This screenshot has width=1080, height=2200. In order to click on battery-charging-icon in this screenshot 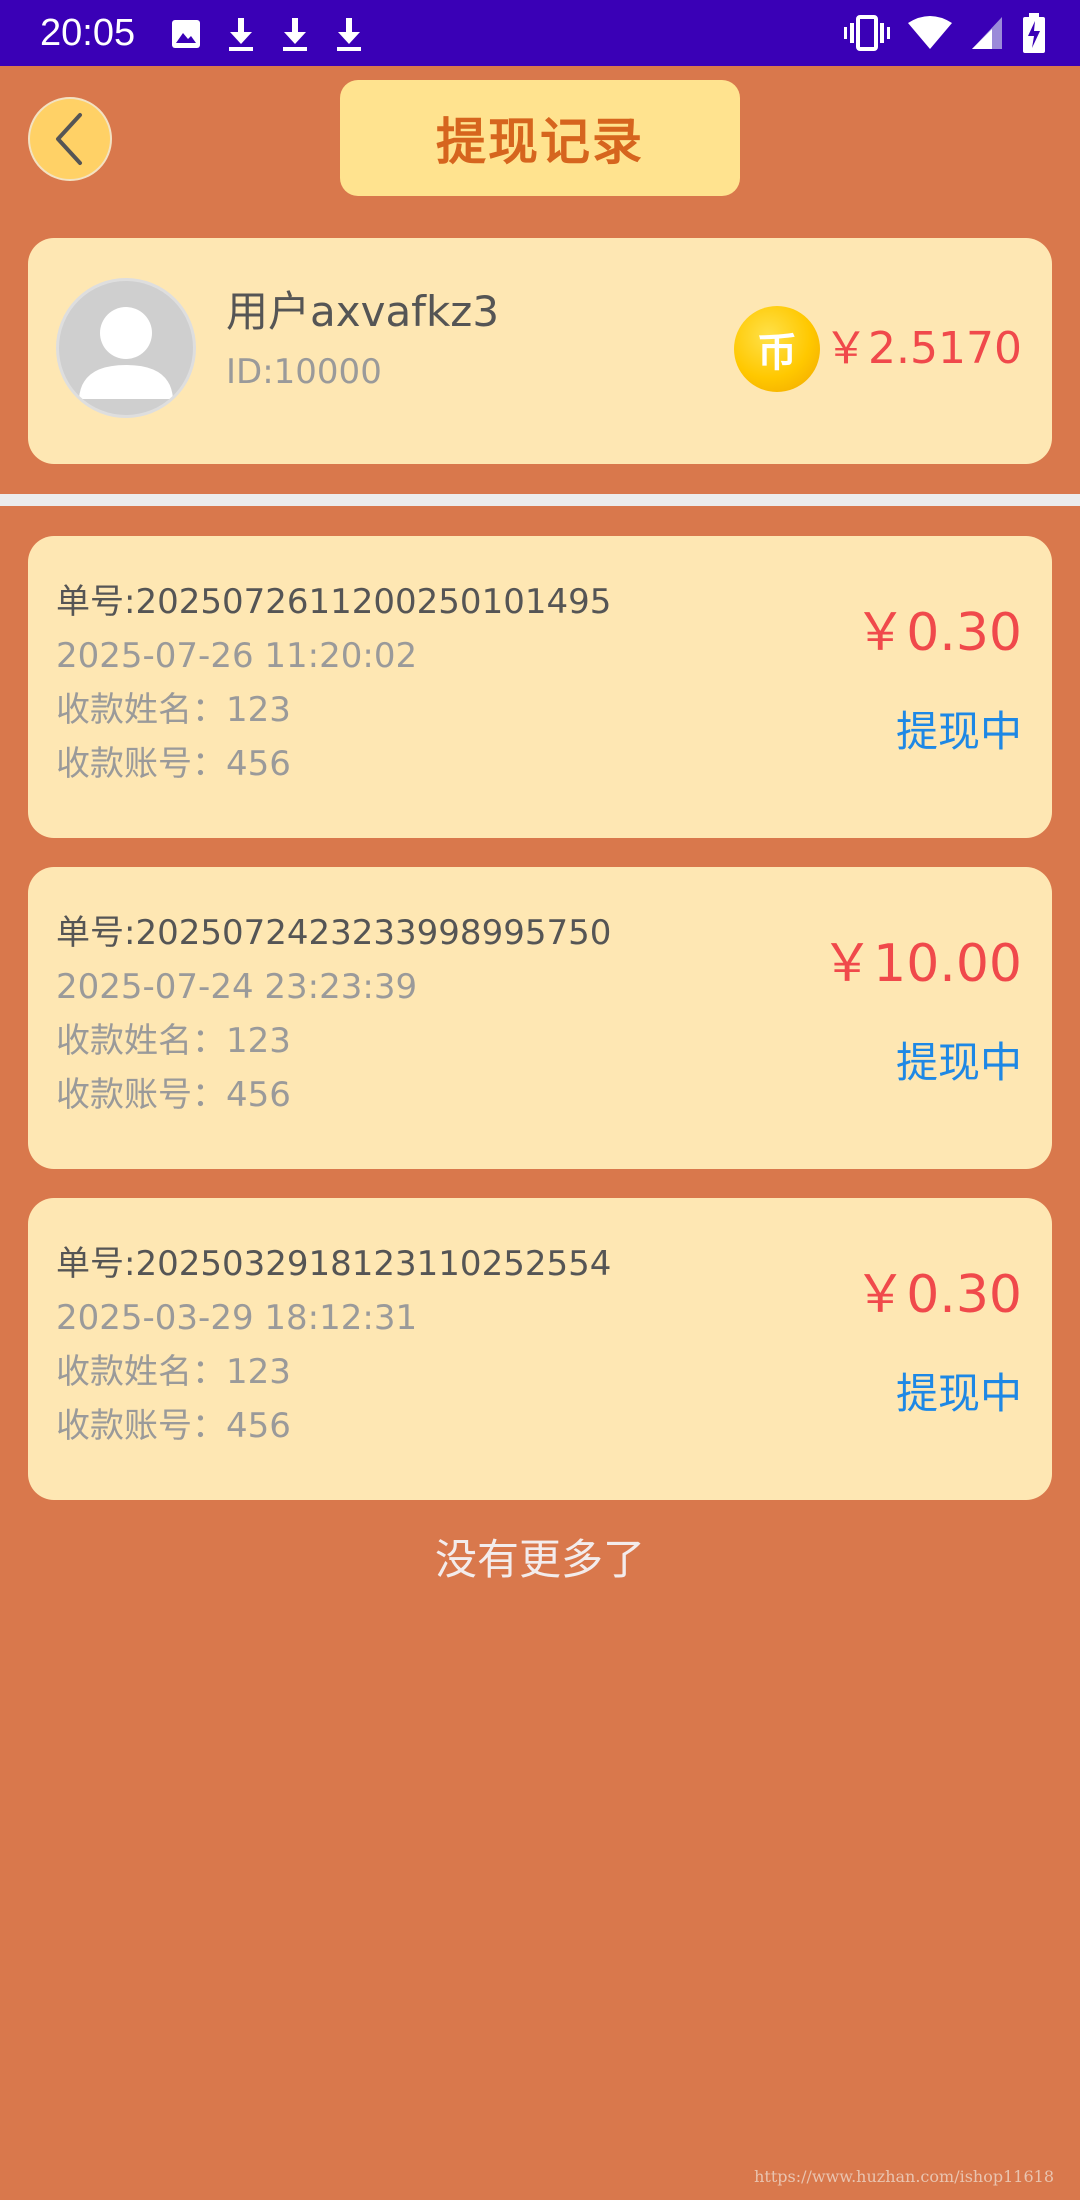, I will do `click(1034, 33)`.